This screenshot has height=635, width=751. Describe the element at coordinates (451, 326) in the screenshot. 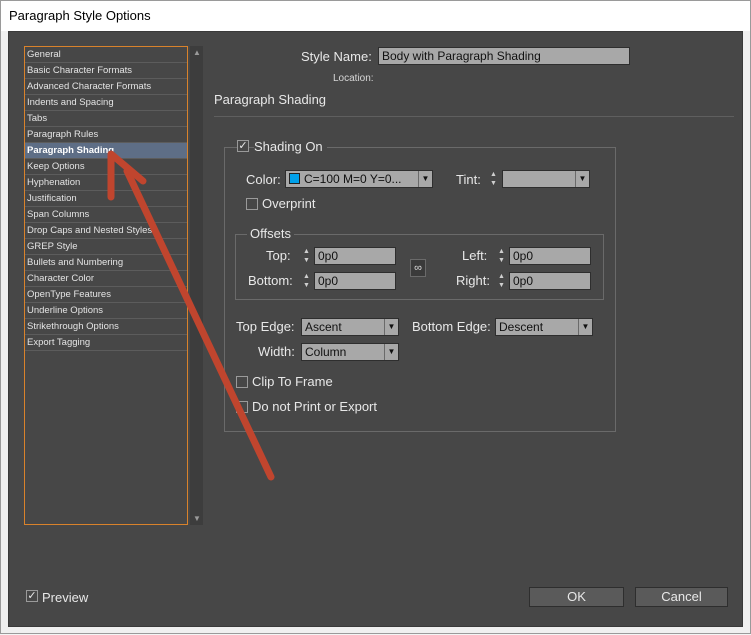

I see `bottom-edge-label: Bottom Edge:` at that location.